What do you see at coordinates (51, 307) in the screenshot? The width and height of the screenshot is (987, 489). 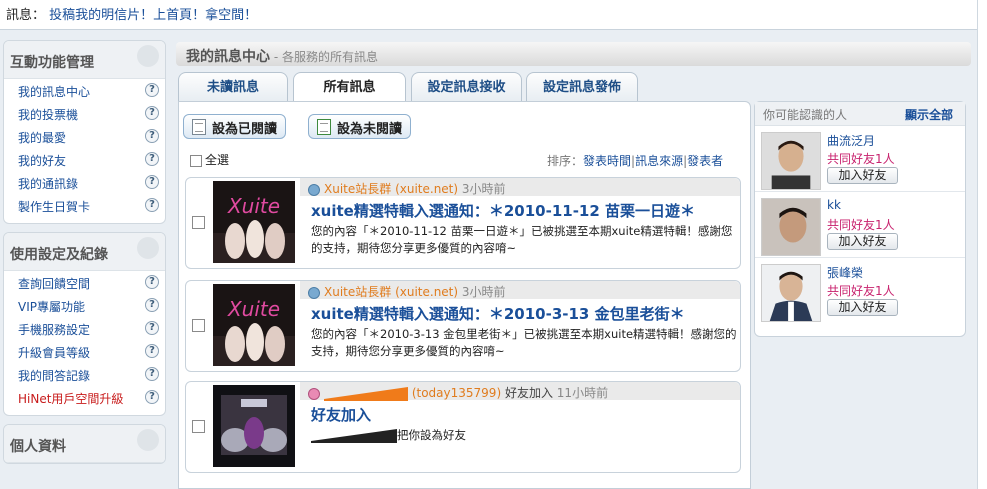 I see `sidebar-link: VIP專屬功能` at bounding box center [51, 307].